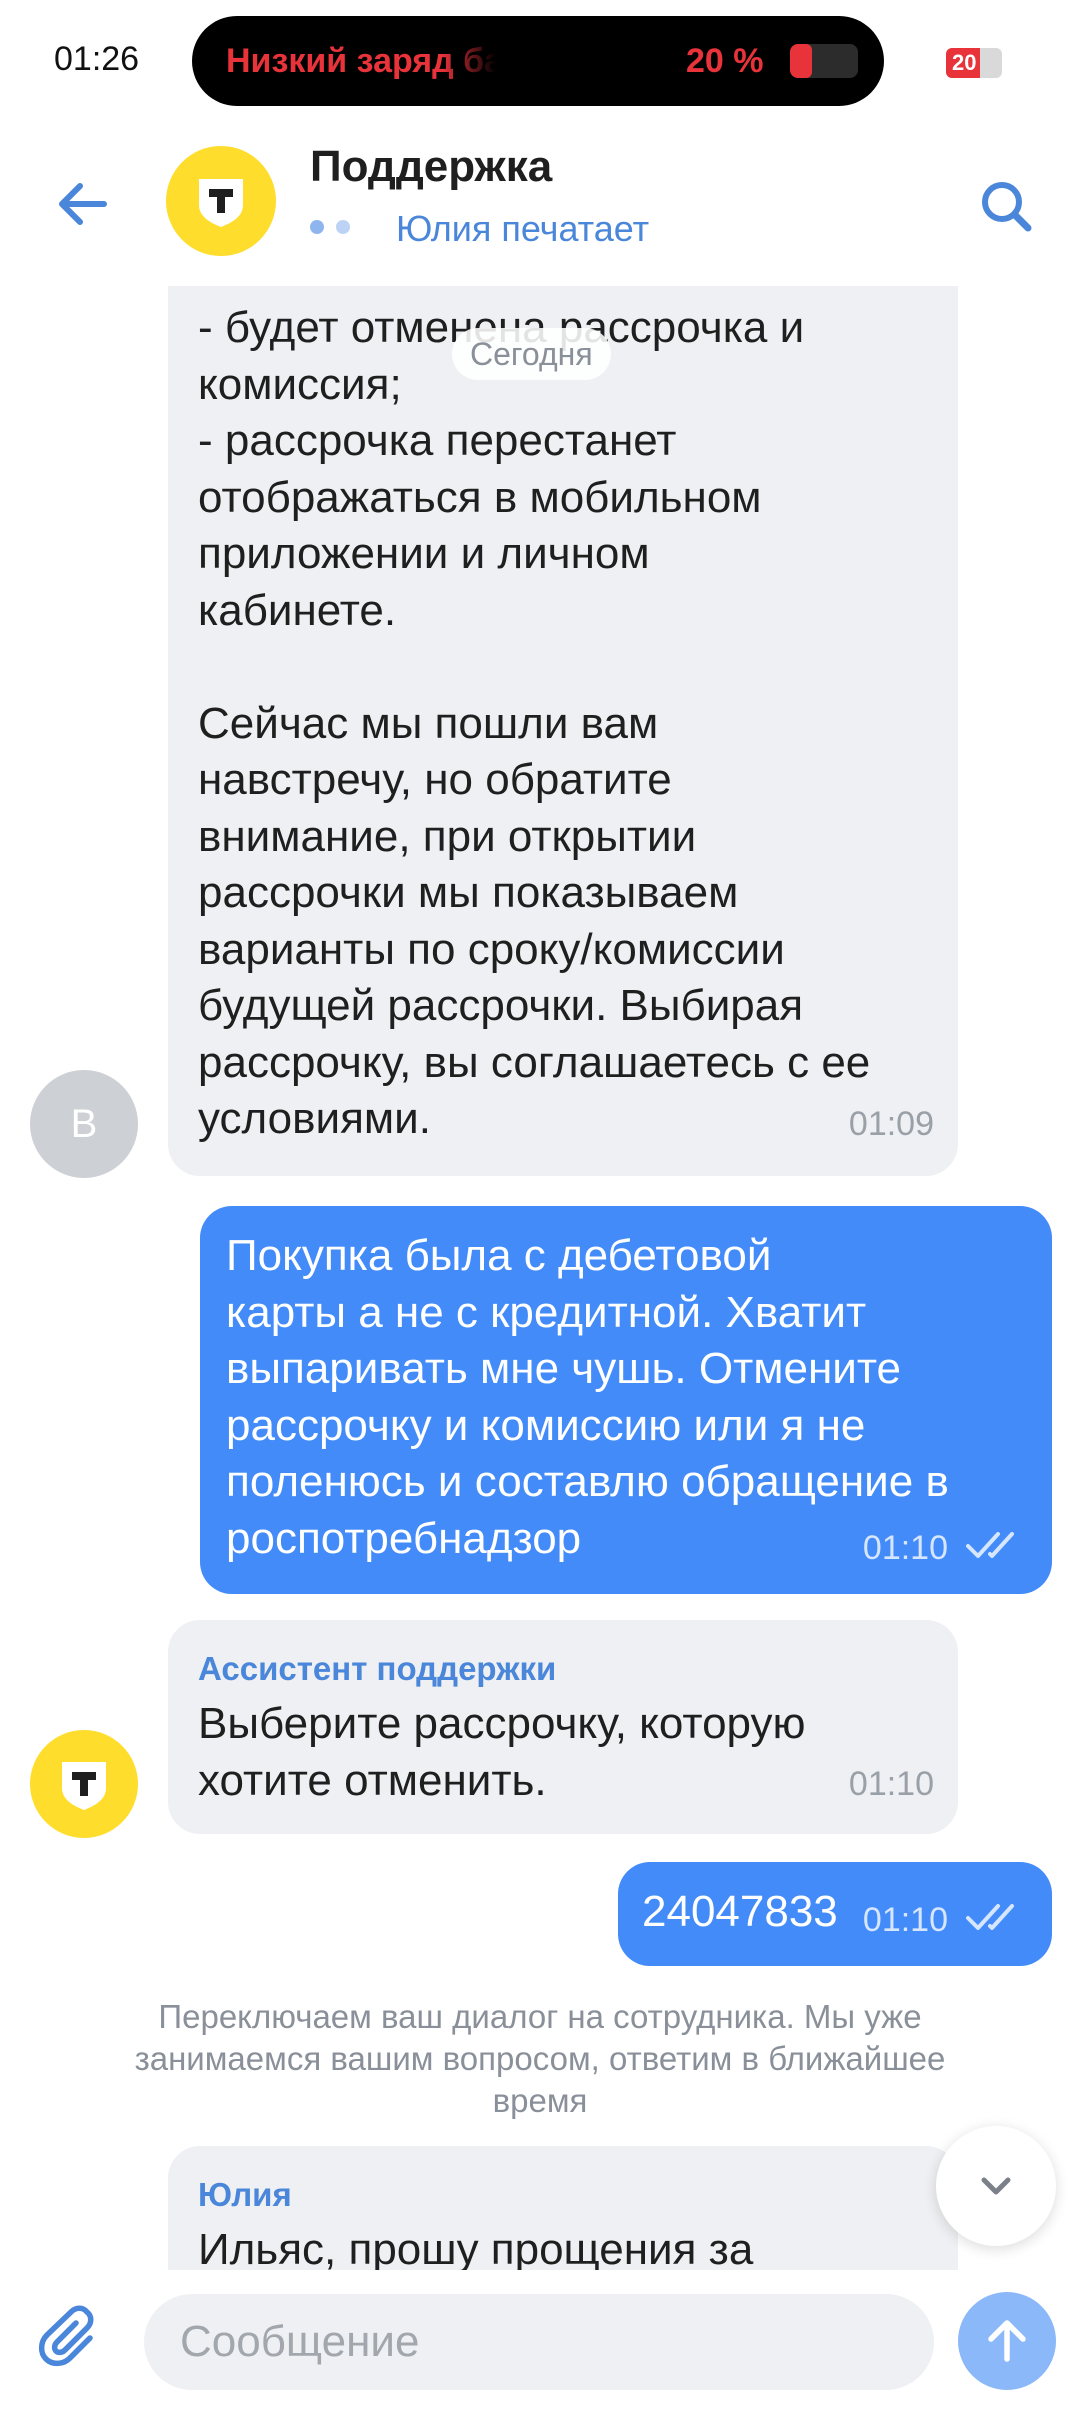  I want to click on status-battery-icon: 20, so click(974, 63).